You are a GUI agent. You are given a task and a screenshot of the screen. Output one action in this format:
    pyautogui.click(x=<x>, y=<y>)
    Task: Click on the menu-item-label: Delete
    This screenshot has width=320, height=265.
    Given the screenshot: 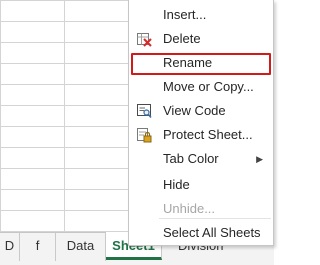 What is the action you would take?
    pyautogui.click(x=182, y=38)
    